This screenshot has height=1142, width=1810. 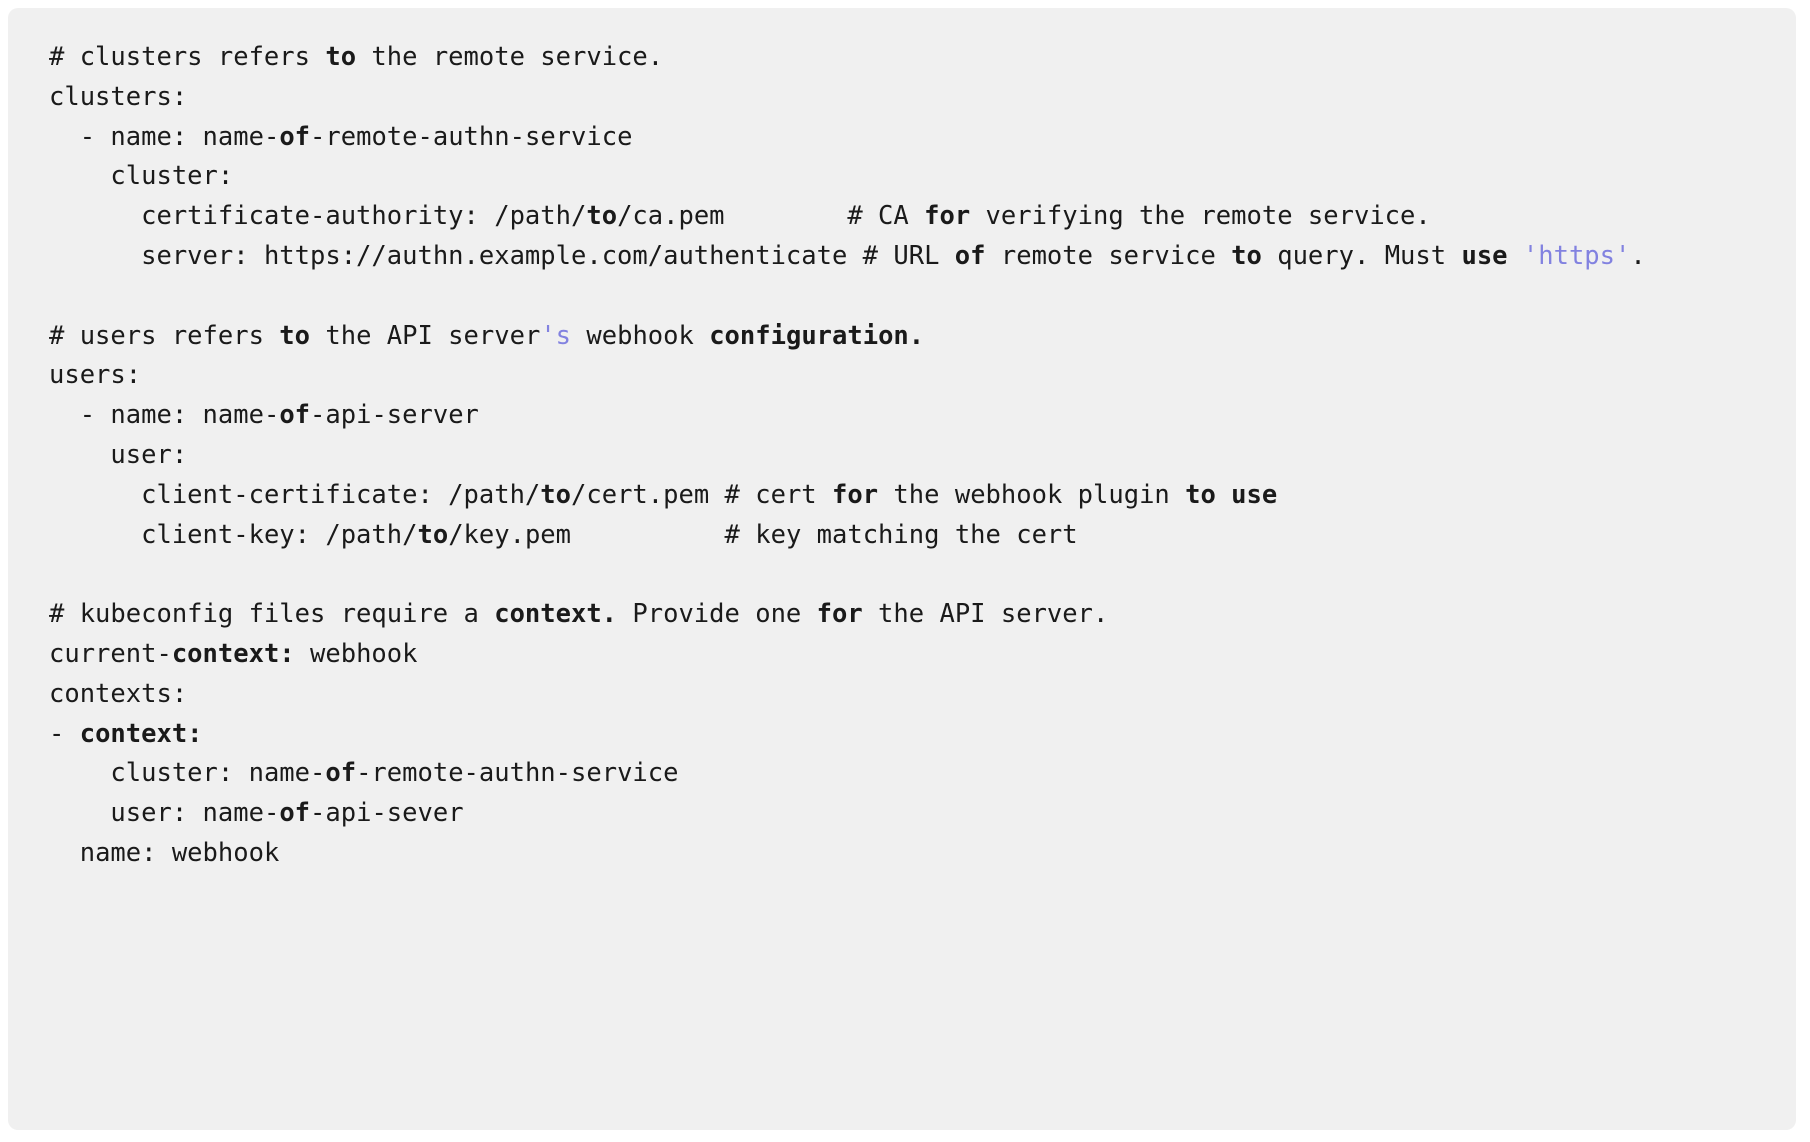 What do you see at coordinates (118, 454) in the screenshot?
I see `code-token: user:` at bounding box center [118, 454].